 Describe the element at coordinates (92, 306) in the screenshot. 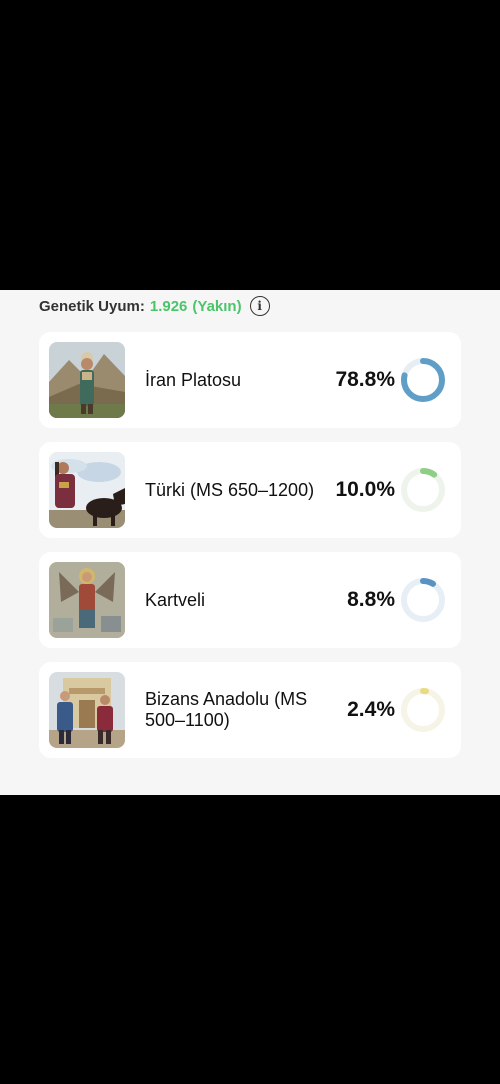

I see `genetic-fit-label: Genetik Uyum:` at that location.